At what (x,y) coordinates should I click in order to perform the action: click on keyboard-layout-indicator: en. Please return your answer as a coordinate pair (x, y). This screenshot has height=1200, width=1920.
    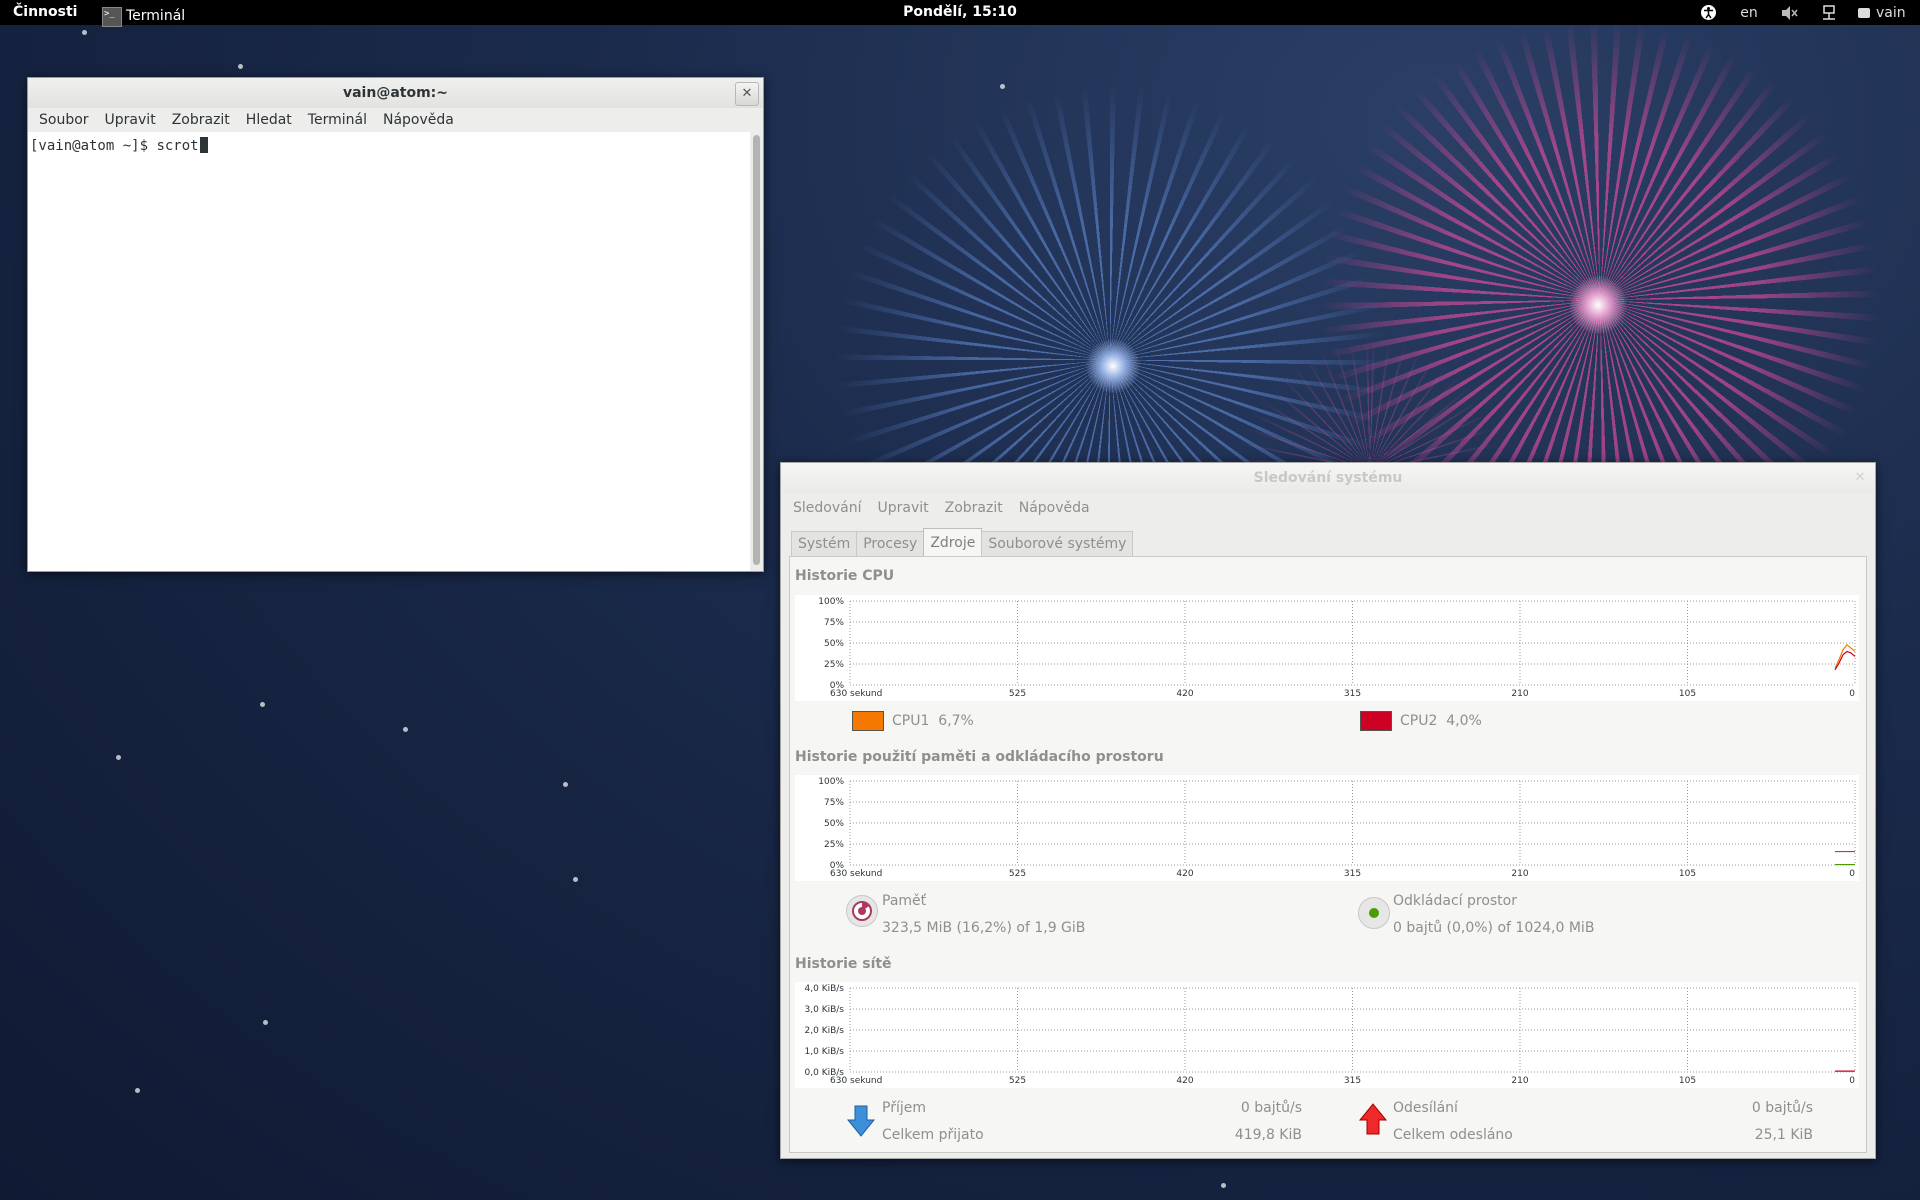
    Looking at the image, I should click on (1749, 12).